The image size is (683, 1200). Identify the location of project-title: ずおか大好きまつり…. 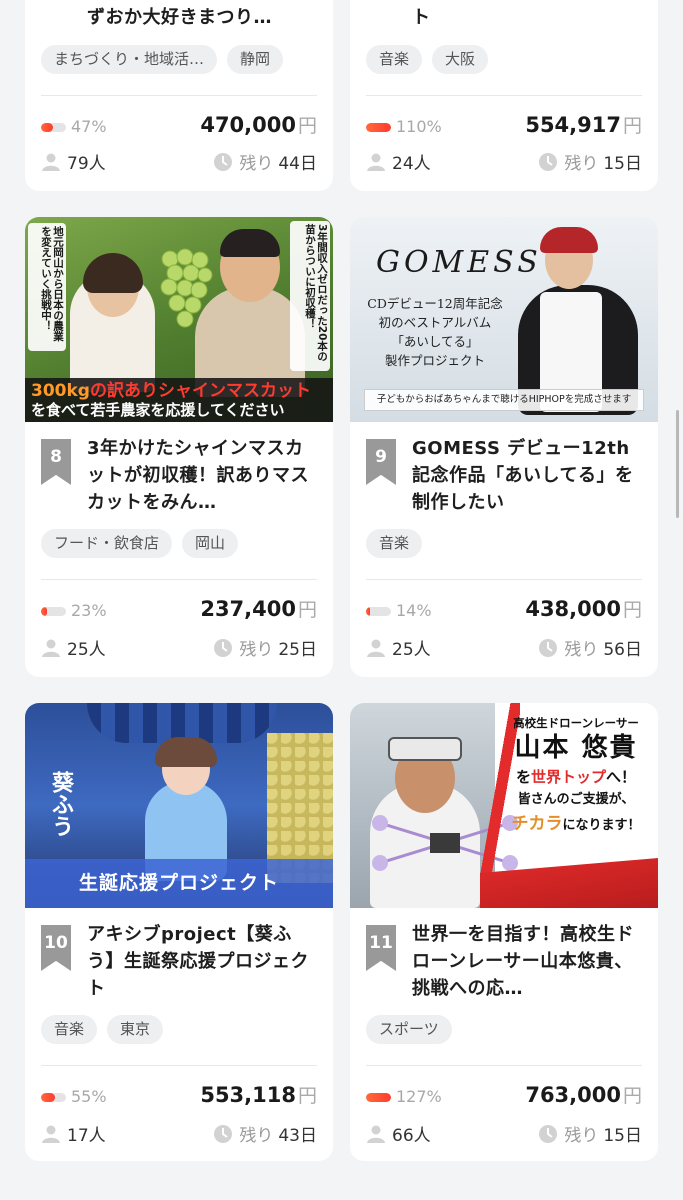
(203, 17).